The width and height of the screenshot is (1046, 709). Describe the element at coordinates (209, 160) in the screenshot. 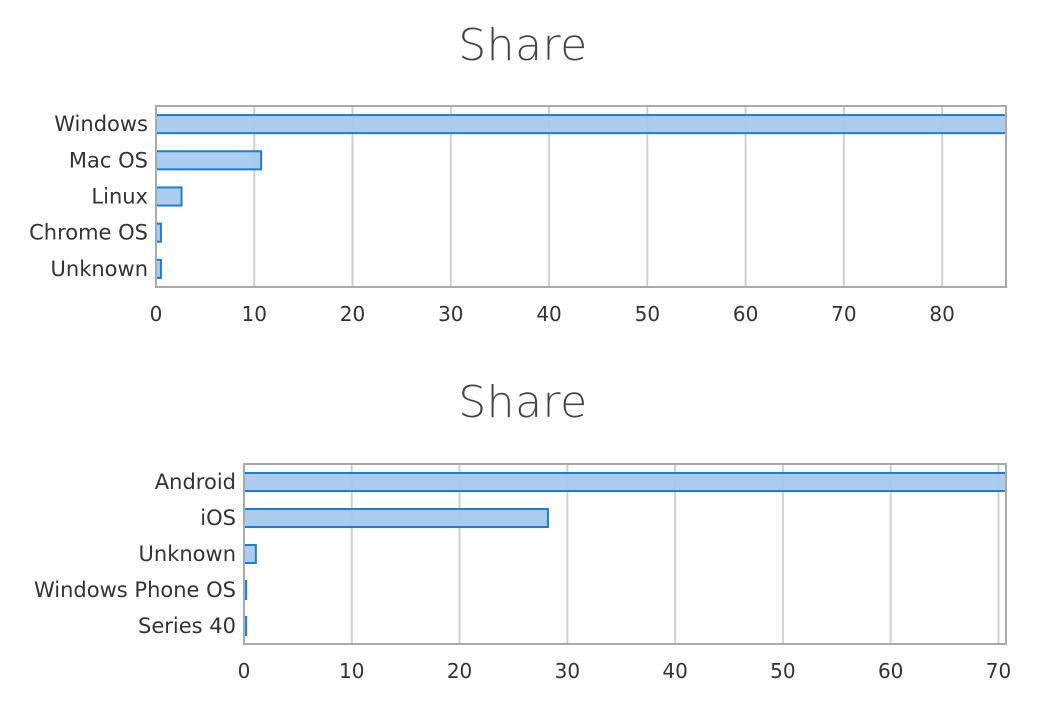

I see `bar-mac-os` at that location.